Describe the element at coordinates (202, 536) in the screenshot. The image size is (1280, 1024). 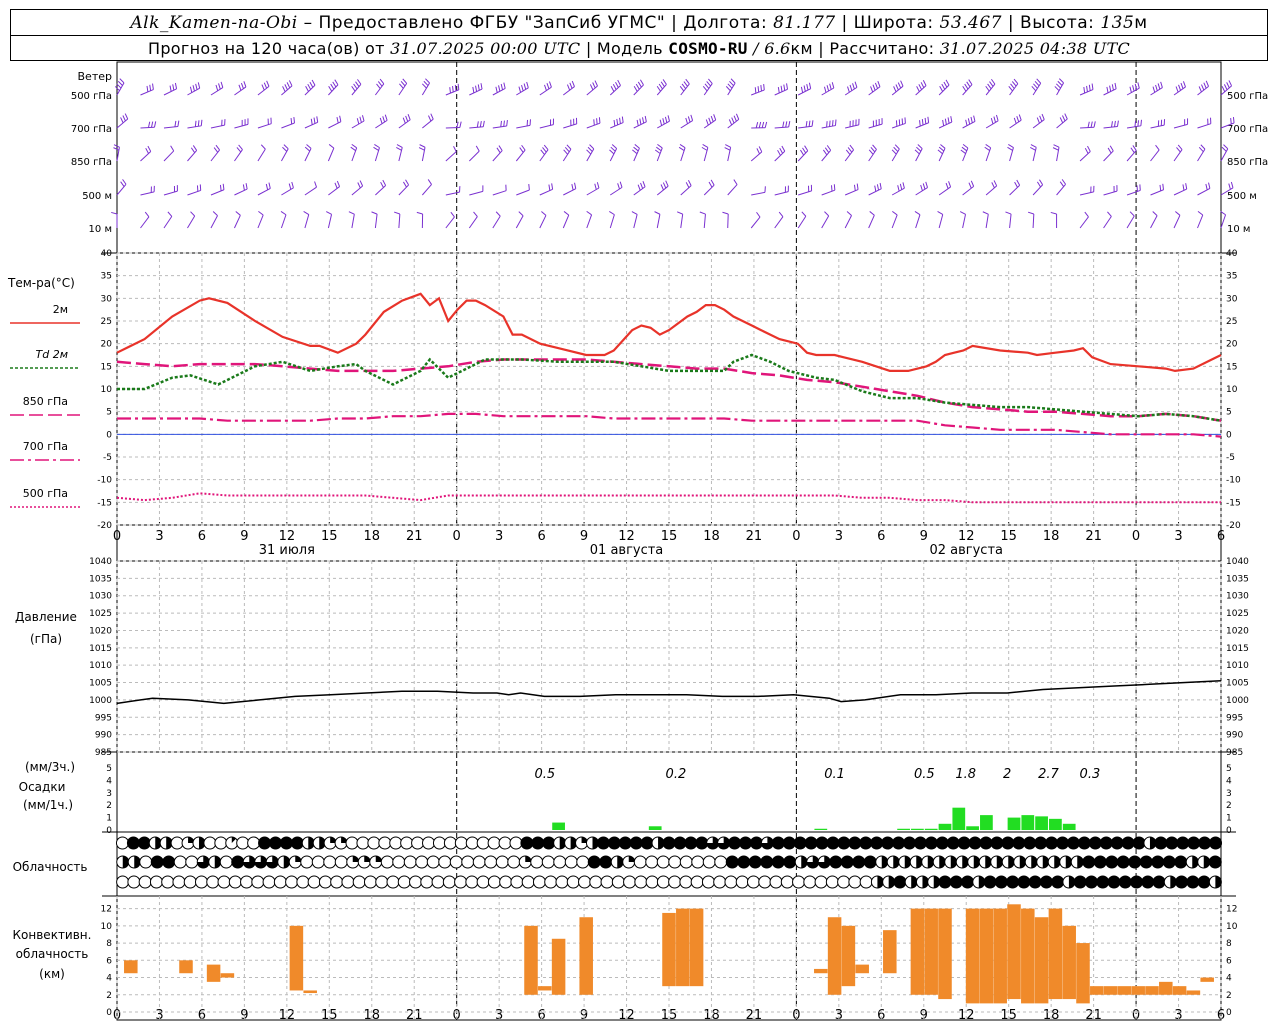
I see `x-tick-label-temp: 6` at that location.